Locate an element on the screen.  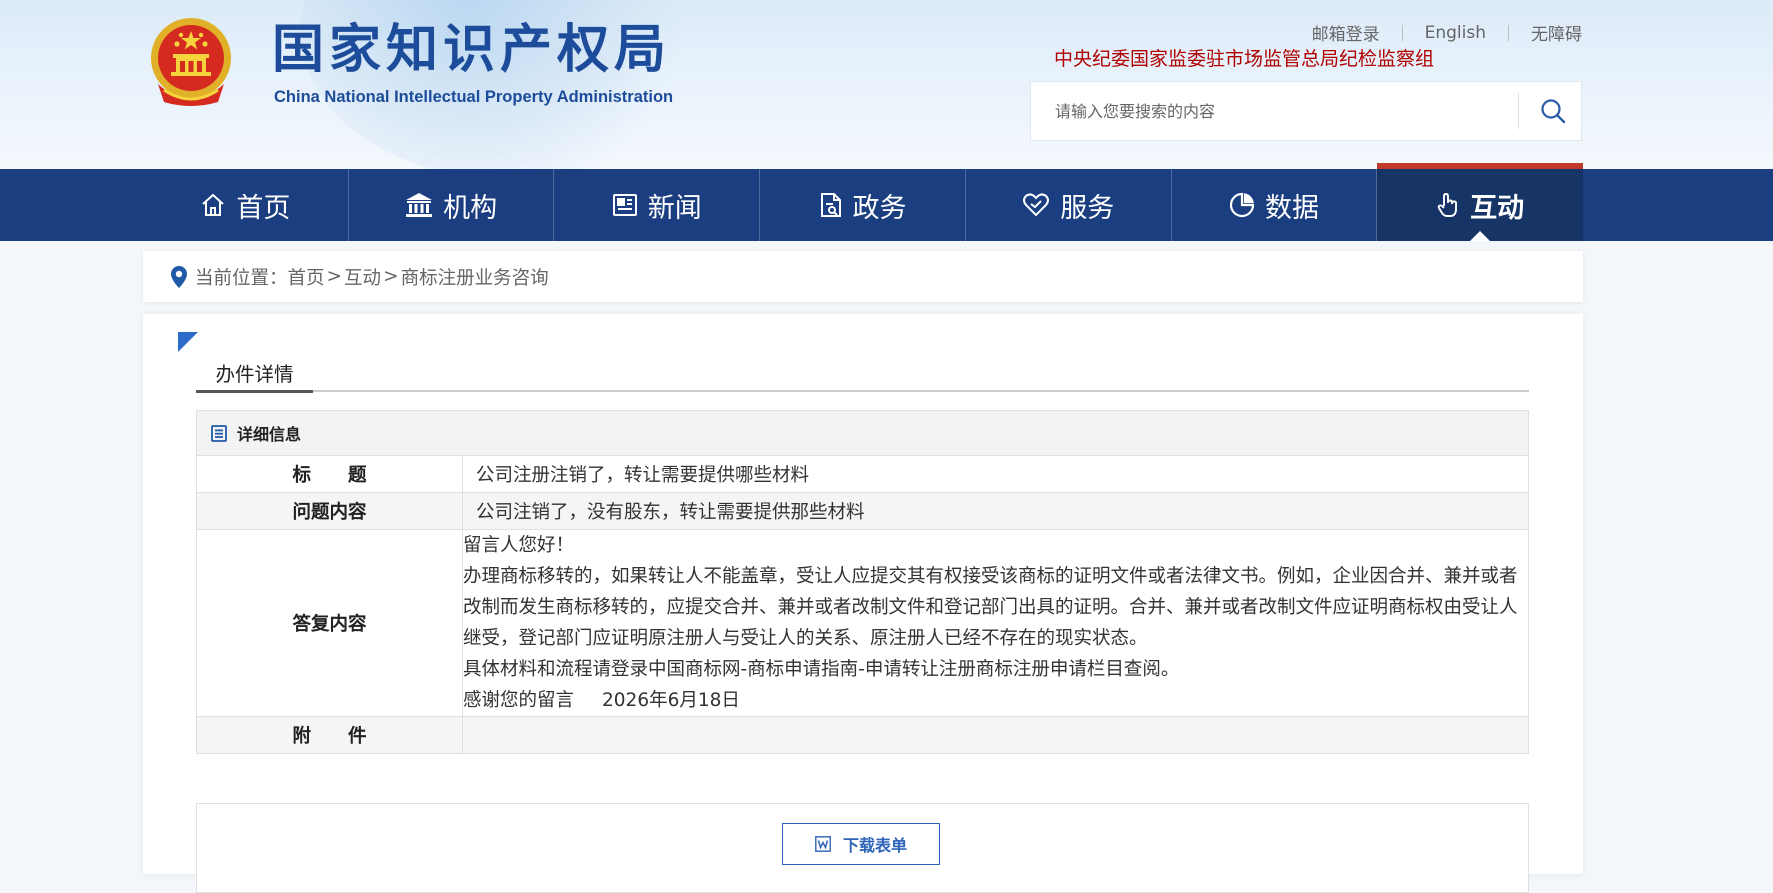
nav-item-interaction: 互动 is located at coordinates (1480, 202).